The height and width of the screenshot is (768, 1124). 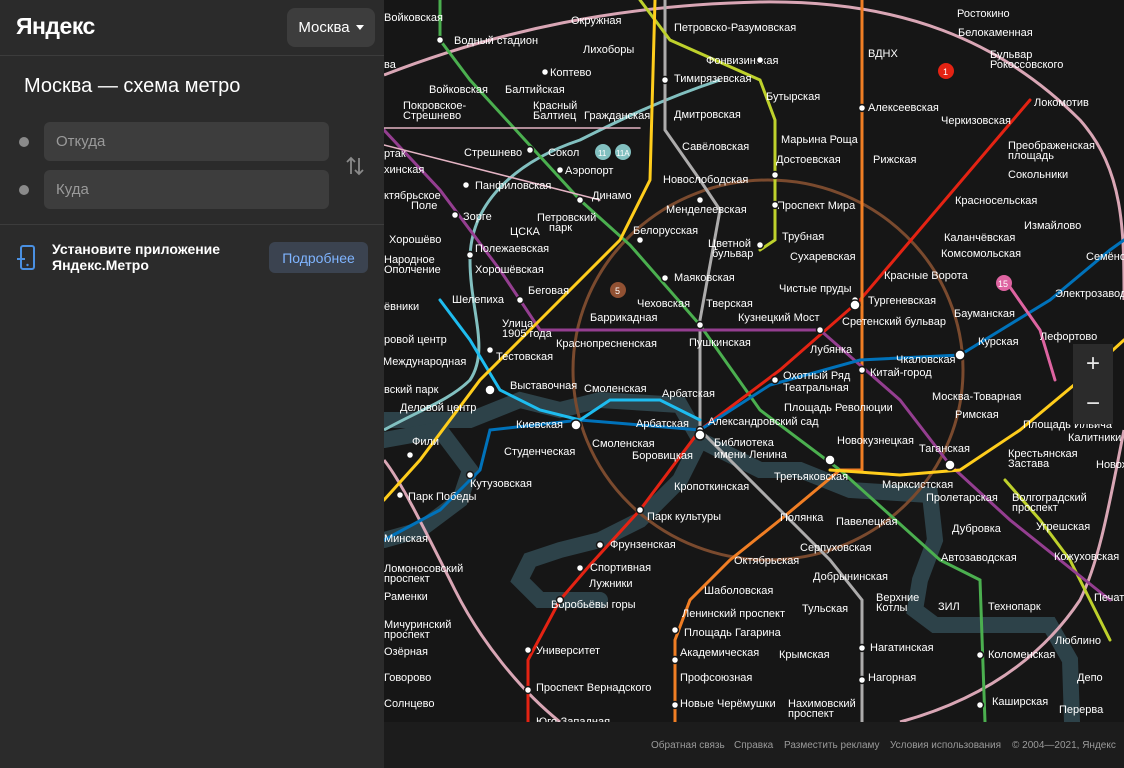 What do you see at coordinates (711, 487) in the screenshot?
I see `svg-text: Кропоткинская` at bounding box center [711, 487].